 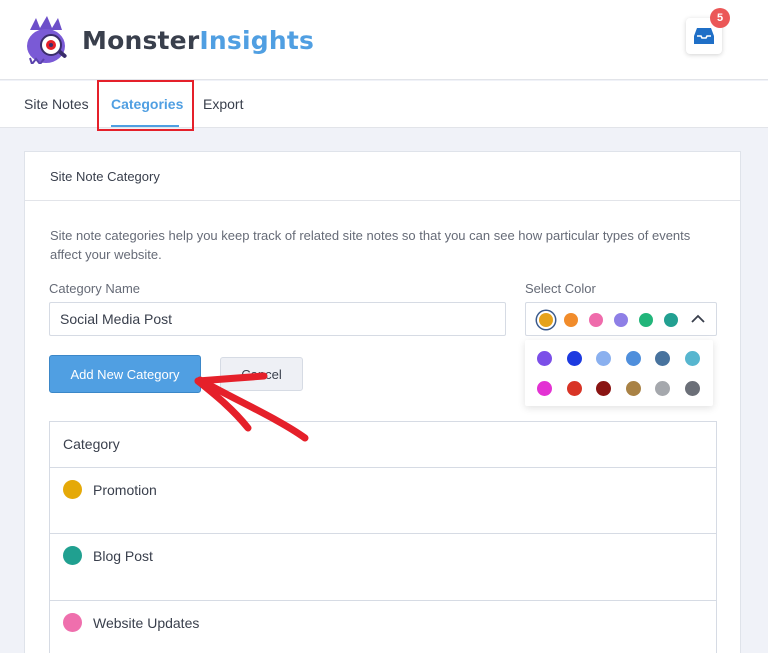 What do you see at coordinates (560, 288) in the screenshot?
I see `select-color-label: Select Color` at bounding box center [560, 288].